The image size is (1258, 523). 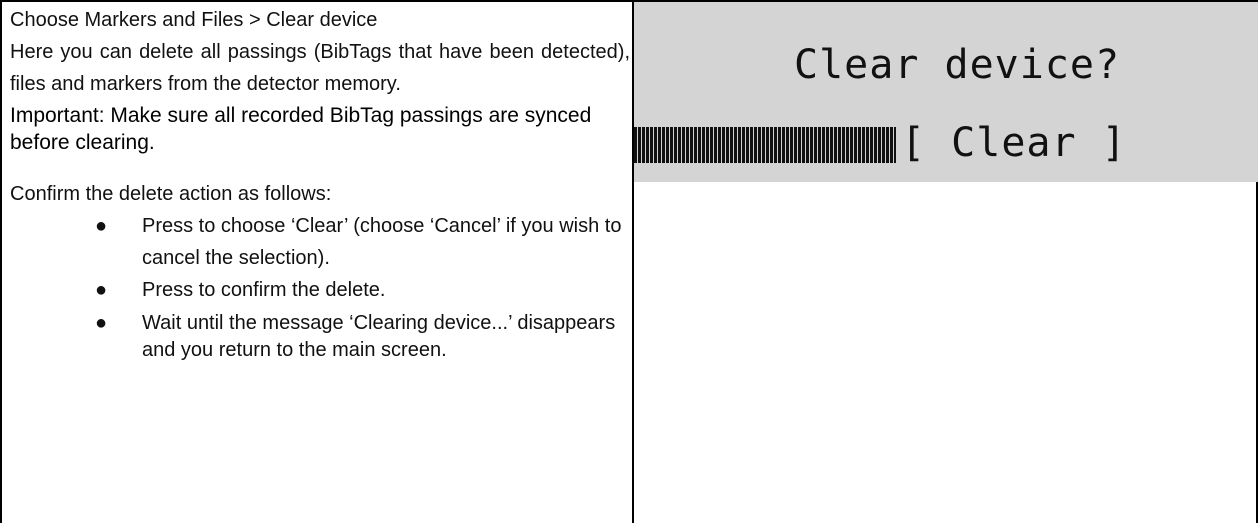 I want to click on lcd-title: Clear device?, so click(x=957, y=65).